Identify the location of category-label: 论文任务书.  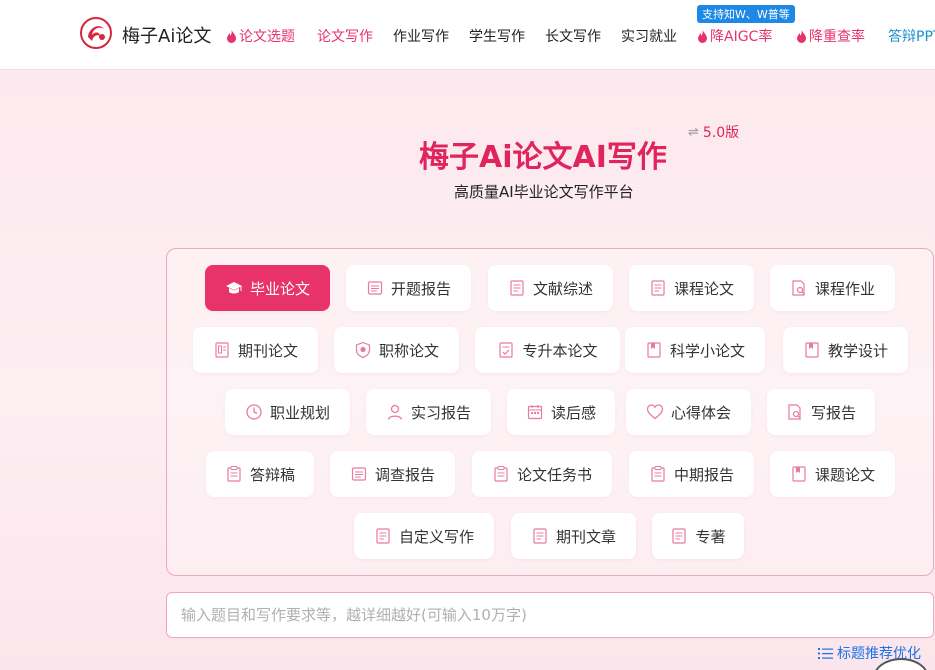
(554, 474).